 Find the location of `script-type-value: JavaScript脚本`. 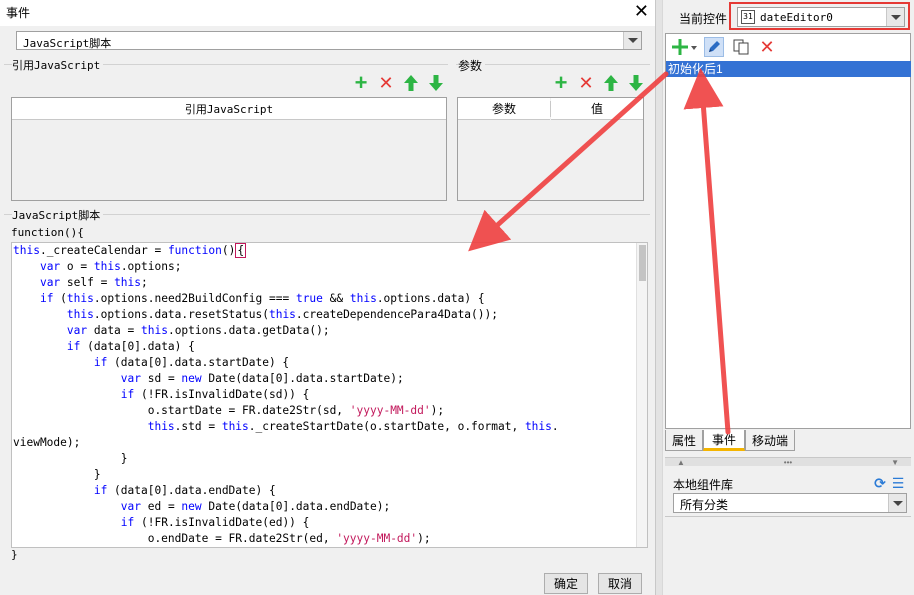

script-type-value: JavaScript脚本 is located at coordinates (67, 43).